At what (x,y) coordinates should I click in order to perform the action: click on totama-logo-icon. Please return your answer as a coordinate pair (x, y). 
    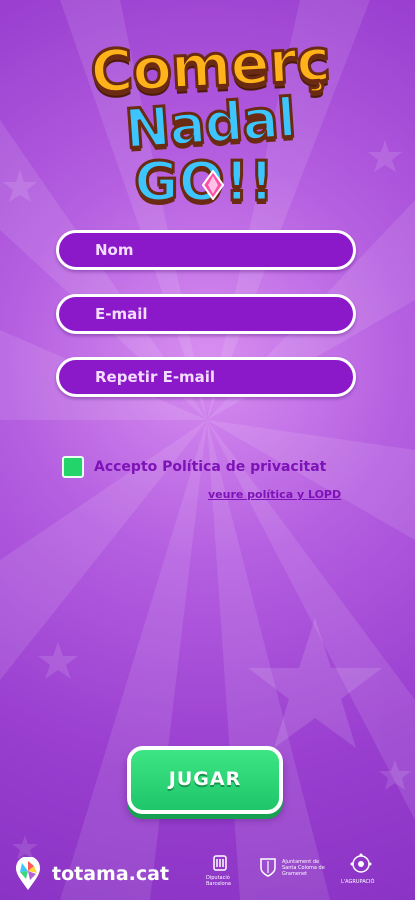
    Looking at the image, I should click on (28, 873).